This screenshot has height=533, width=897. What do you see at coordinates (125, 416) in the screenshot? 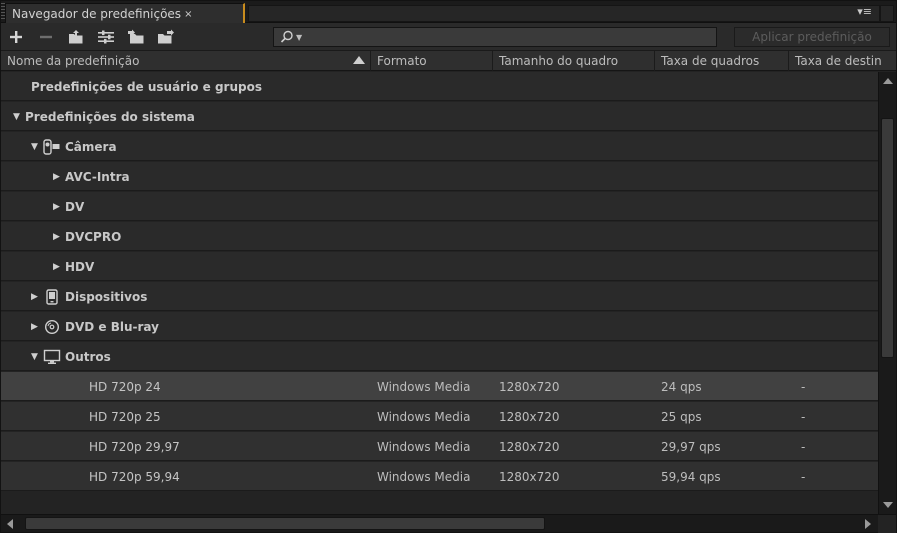
I see `preset-name: HD 720p 25` at bounding box center [125, 416].